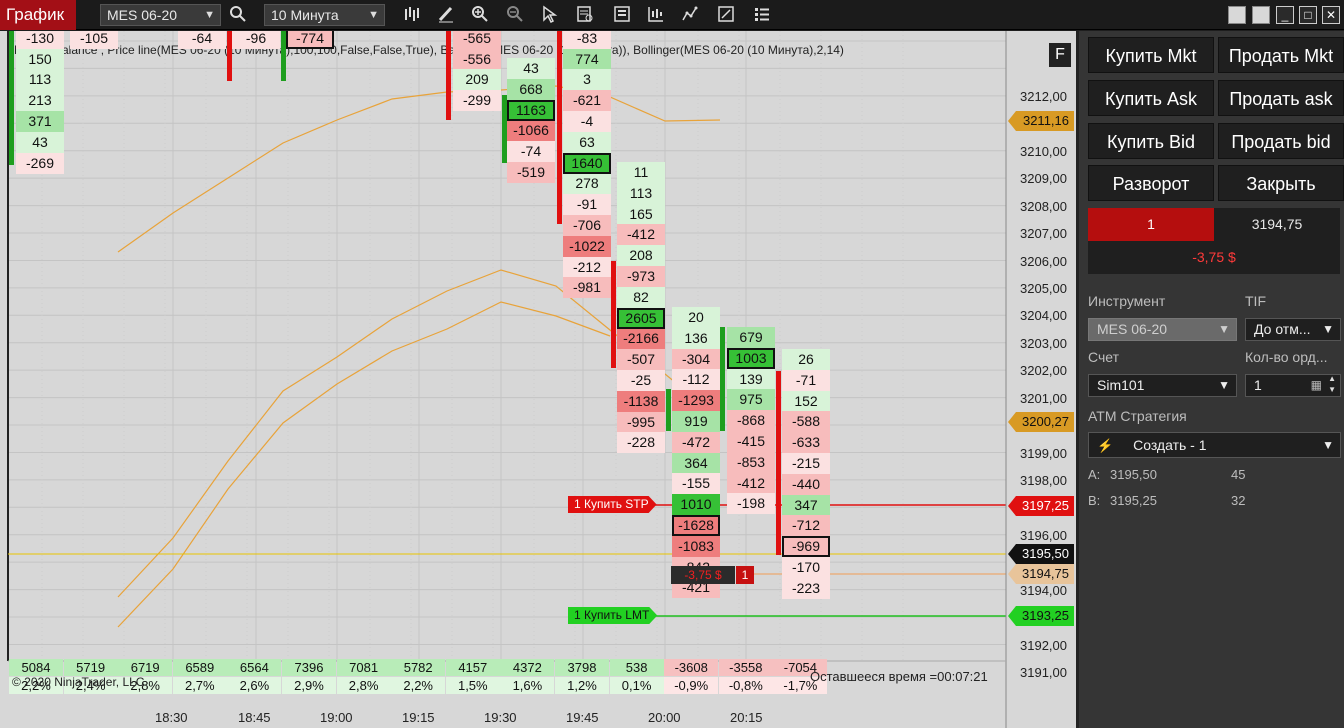  Describe the element at coordinates (1151, 183) in the screenshot. I see `reverse-button: Разворот` at that location.